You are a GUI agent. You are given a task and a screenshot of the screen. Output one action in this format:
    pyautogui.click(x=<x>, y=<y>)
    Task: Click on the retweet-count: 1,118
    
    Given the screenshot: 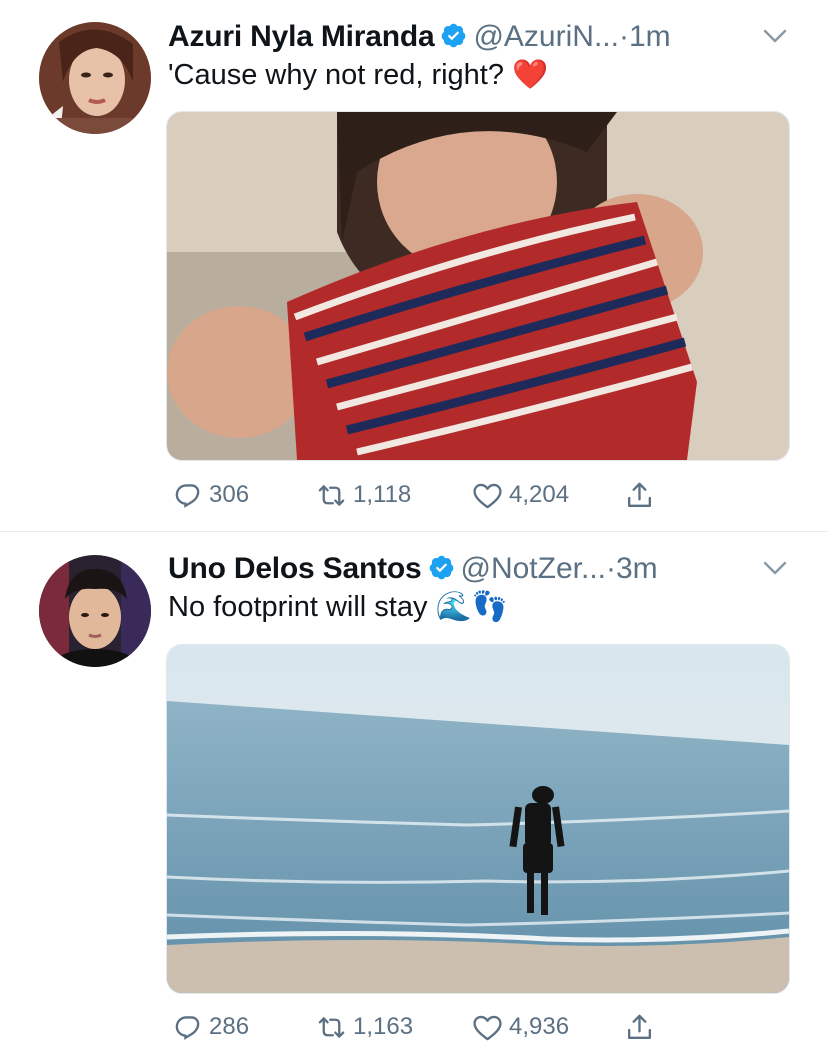 What is the action you would take?
    pyautogui.click(x=382, y=494)
    